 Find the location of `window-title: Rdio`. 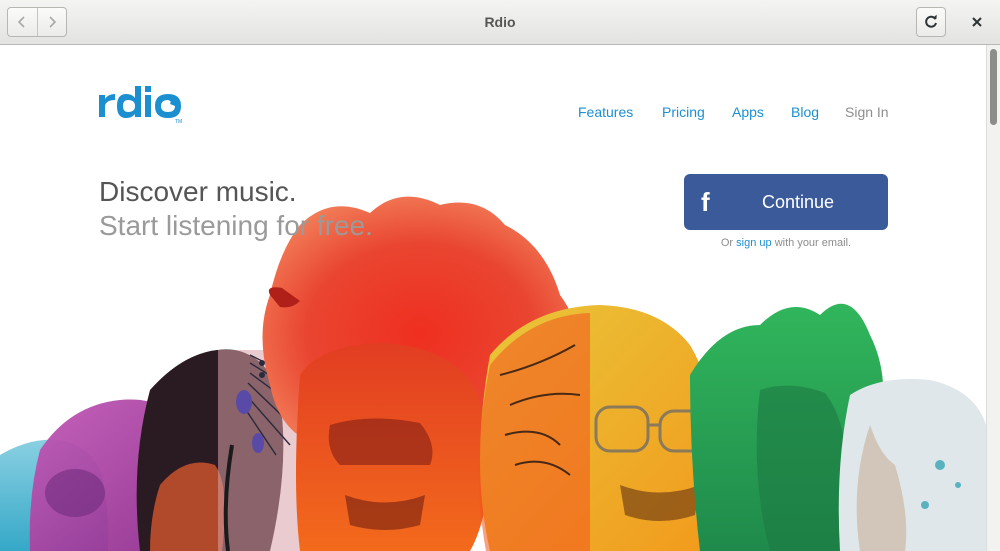

window-title: Rdio is located at coordinates (500, 22).